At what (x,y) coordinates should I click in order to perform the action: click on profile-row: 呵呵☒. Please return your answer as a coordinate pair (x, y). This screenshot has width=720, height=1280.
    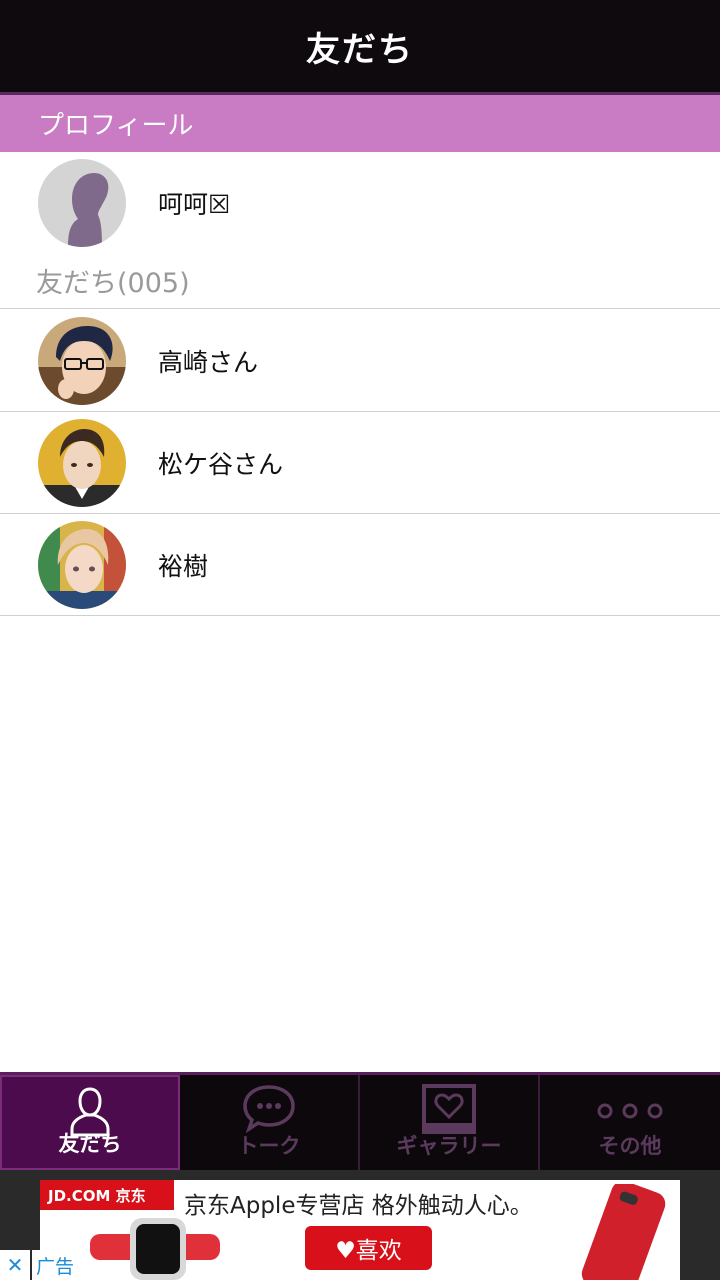
    Looking at the image, I should click on (360, 203).